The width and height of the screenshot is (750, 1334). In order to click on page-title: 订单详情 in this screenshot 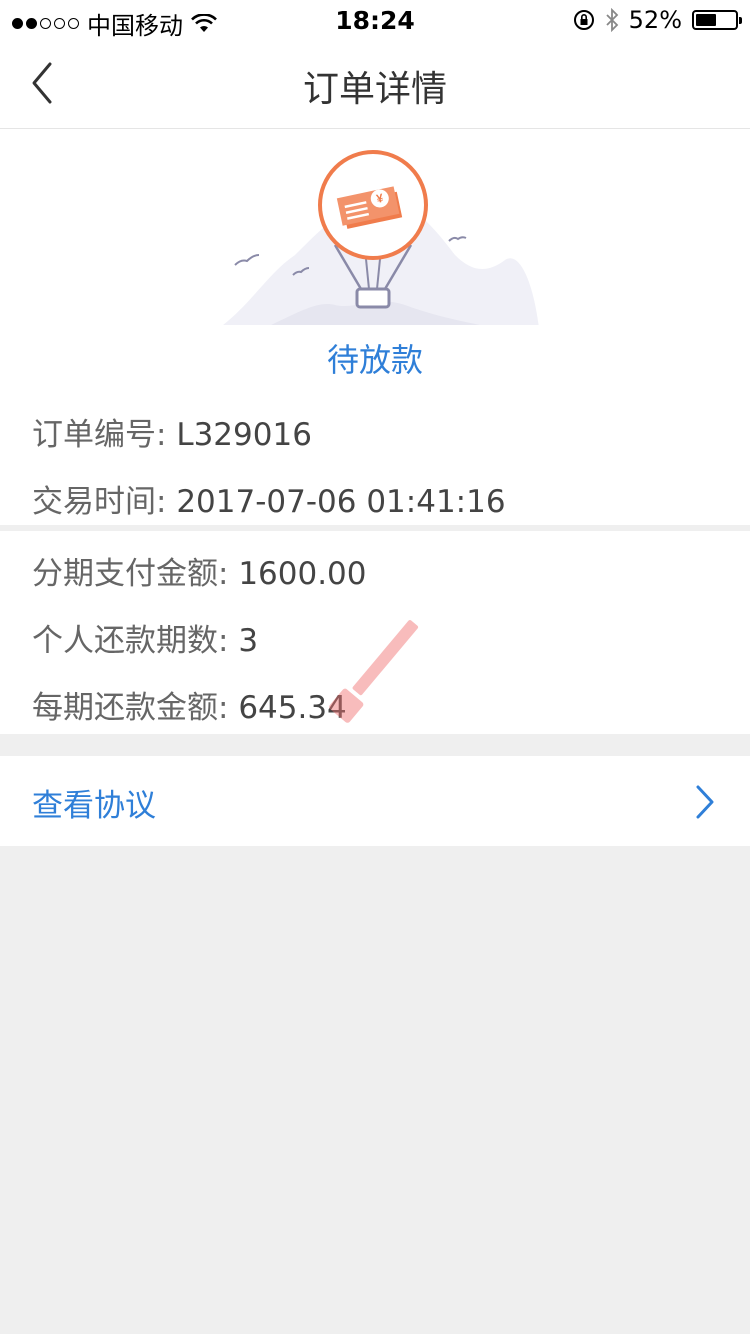, I will do `click(374, 89)`.